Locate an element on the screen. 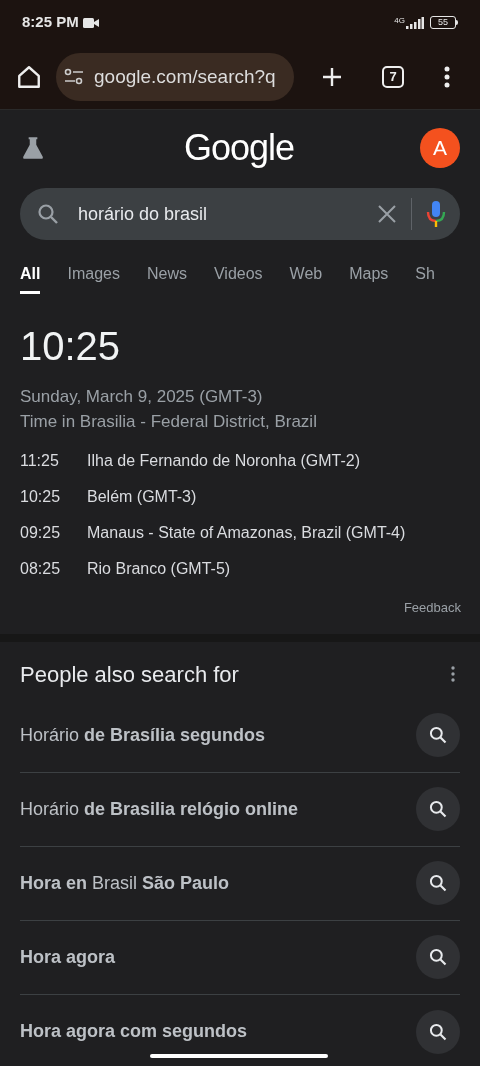  home-icon is located at coordinates (29, 77).